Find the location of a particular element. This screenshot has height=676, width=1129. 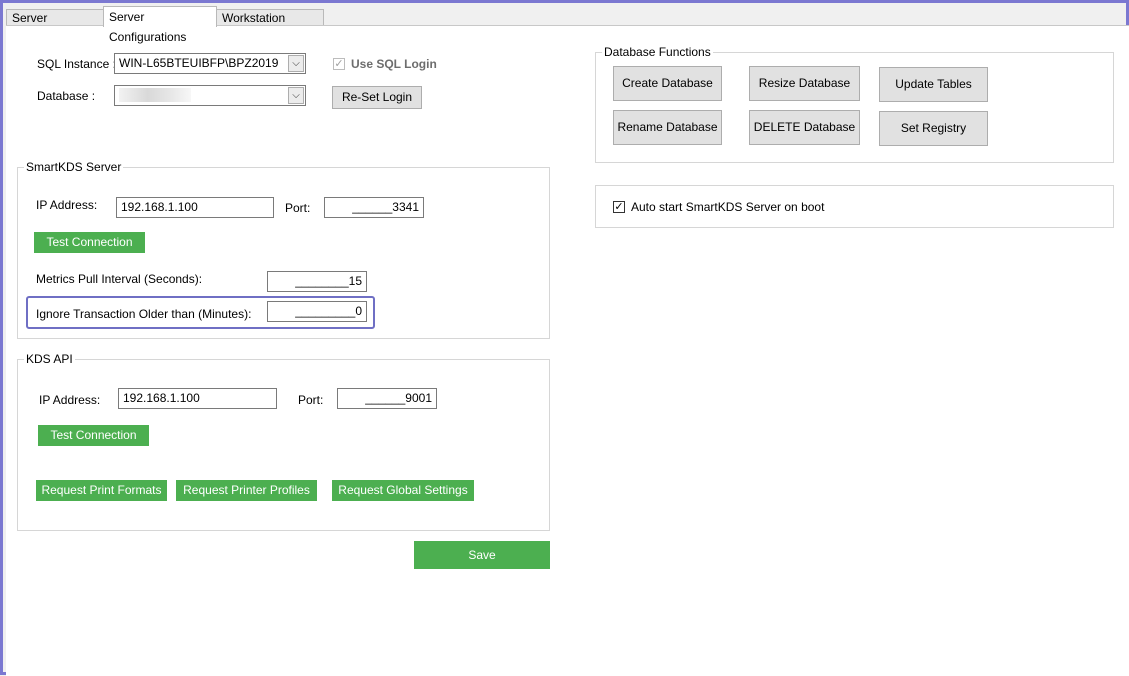

autostart-checkbox: ✓ is located at coordinates (619, 207).